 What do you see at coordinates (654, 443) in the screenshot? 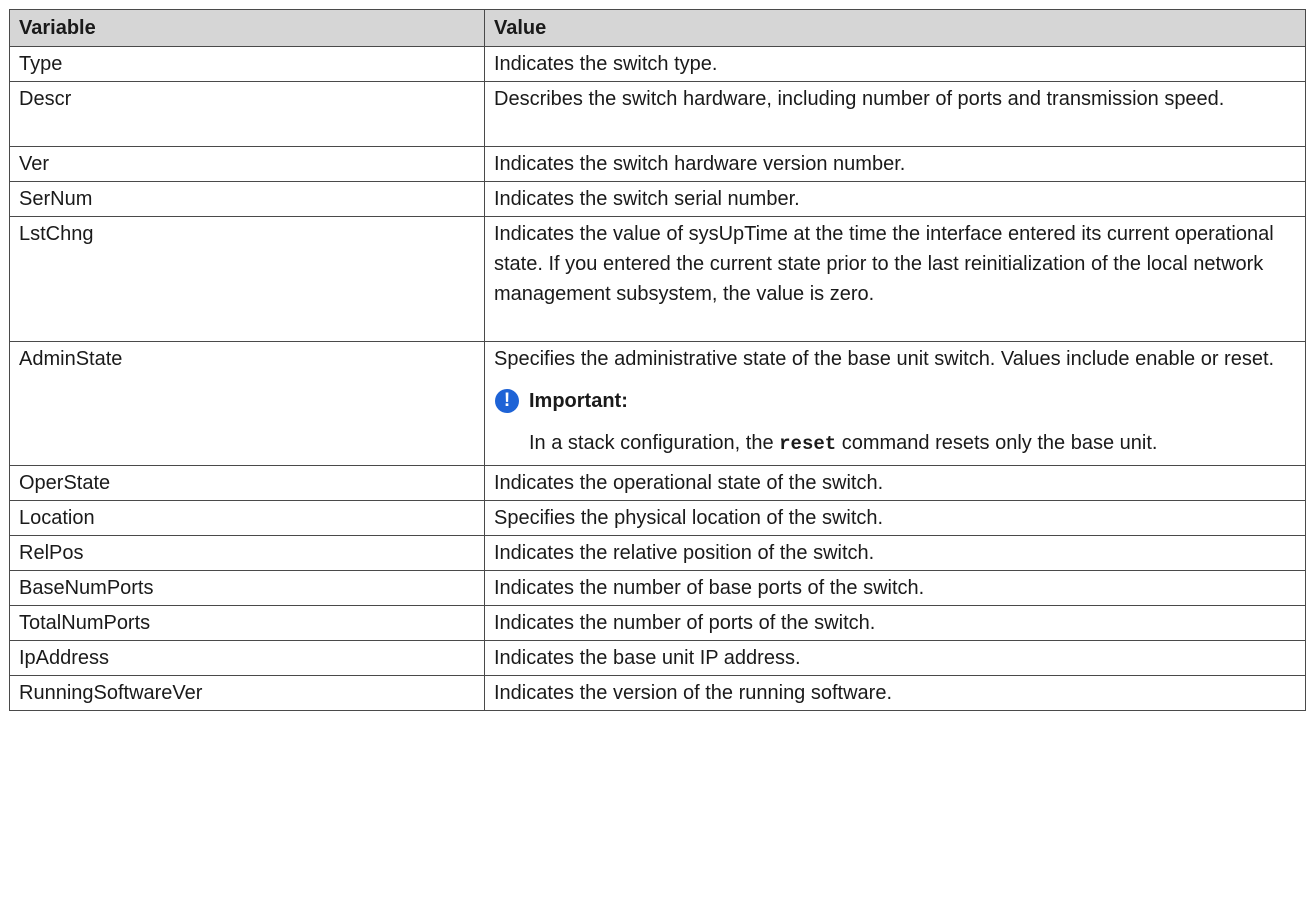
I see `note-text-before: In a stack configuration, the` at bounding box center [654, 443].